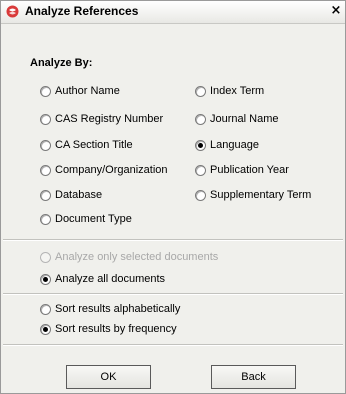 This screenshot has width=346, height=394. What do you see at coordinates (82, 11) in the screenshot?
I see `window-title: Analyze References` at bounding box center [82, 11].